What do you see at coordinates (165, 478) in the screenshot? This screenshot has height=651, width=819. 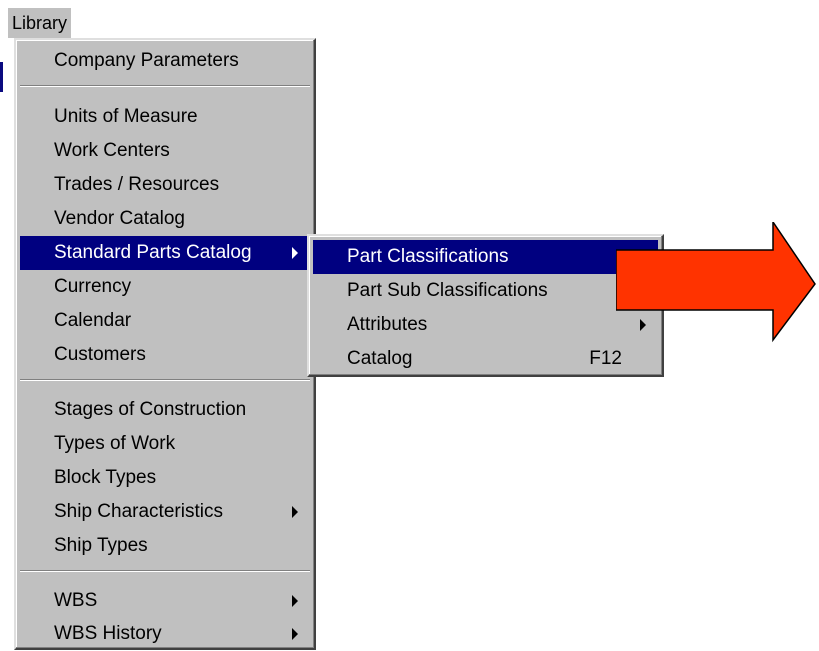 I see `menu-item-block-types: Block Types` at bounding box center [165, 478].